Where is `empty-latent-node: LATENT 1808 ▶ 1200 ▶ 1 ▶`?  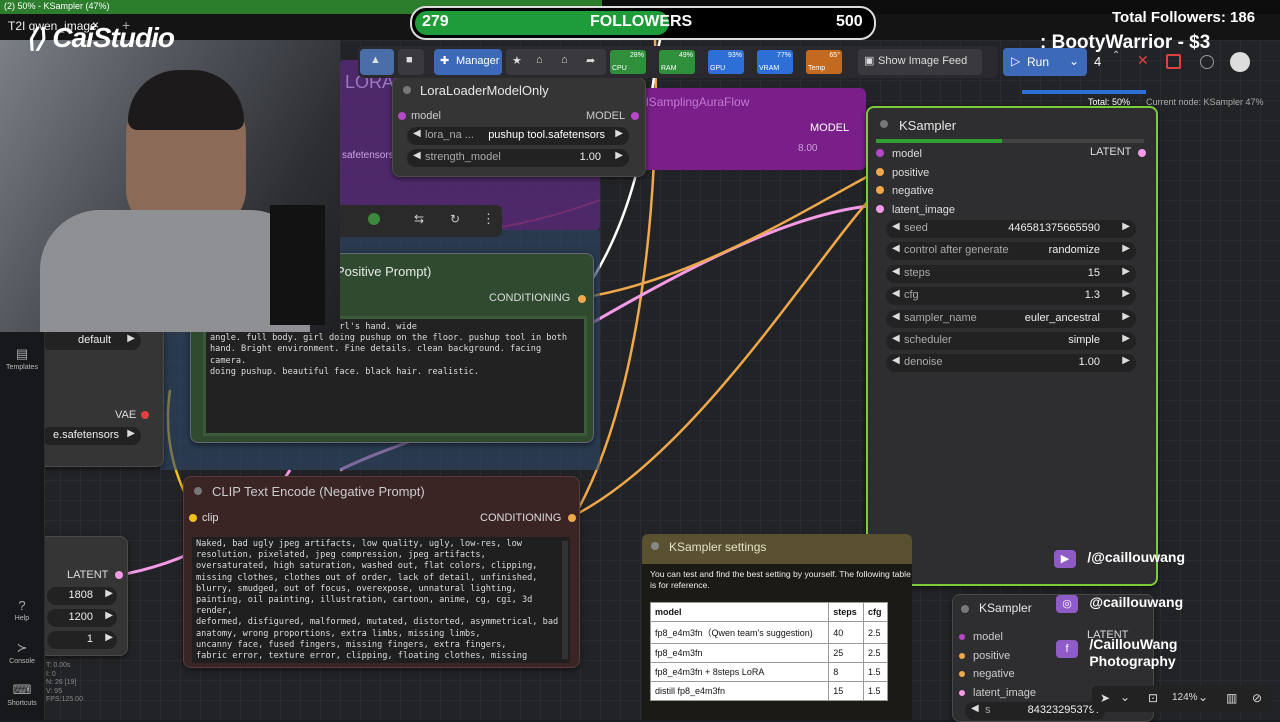
empty-latent-node: LATENT 1808 ▶ 1200 ▶ 1 ▶ is located at coordinates (85, 596).